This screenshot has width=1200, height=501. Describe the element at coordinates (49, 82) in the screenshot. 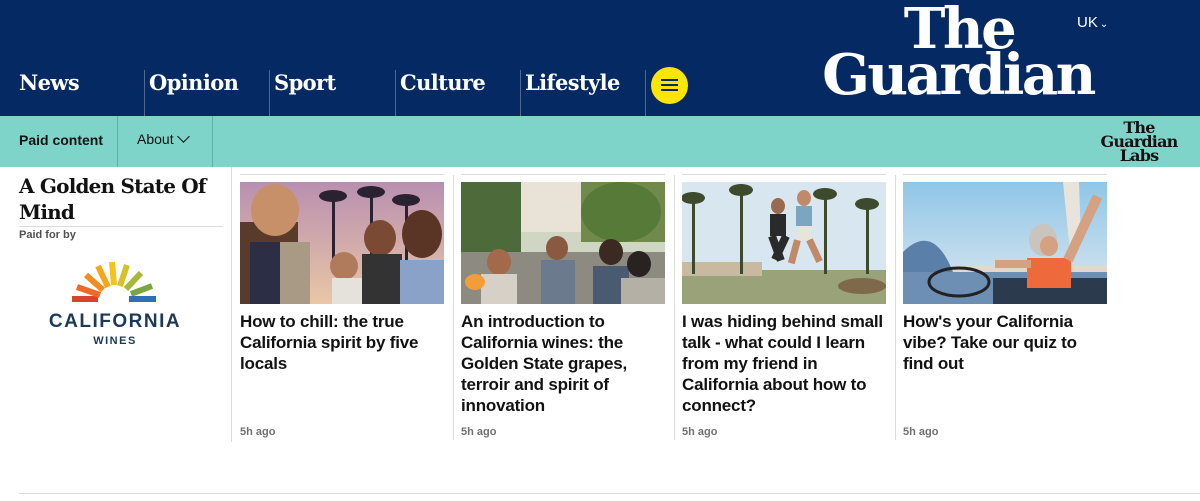

I see `nav-news-label: News` at that location.